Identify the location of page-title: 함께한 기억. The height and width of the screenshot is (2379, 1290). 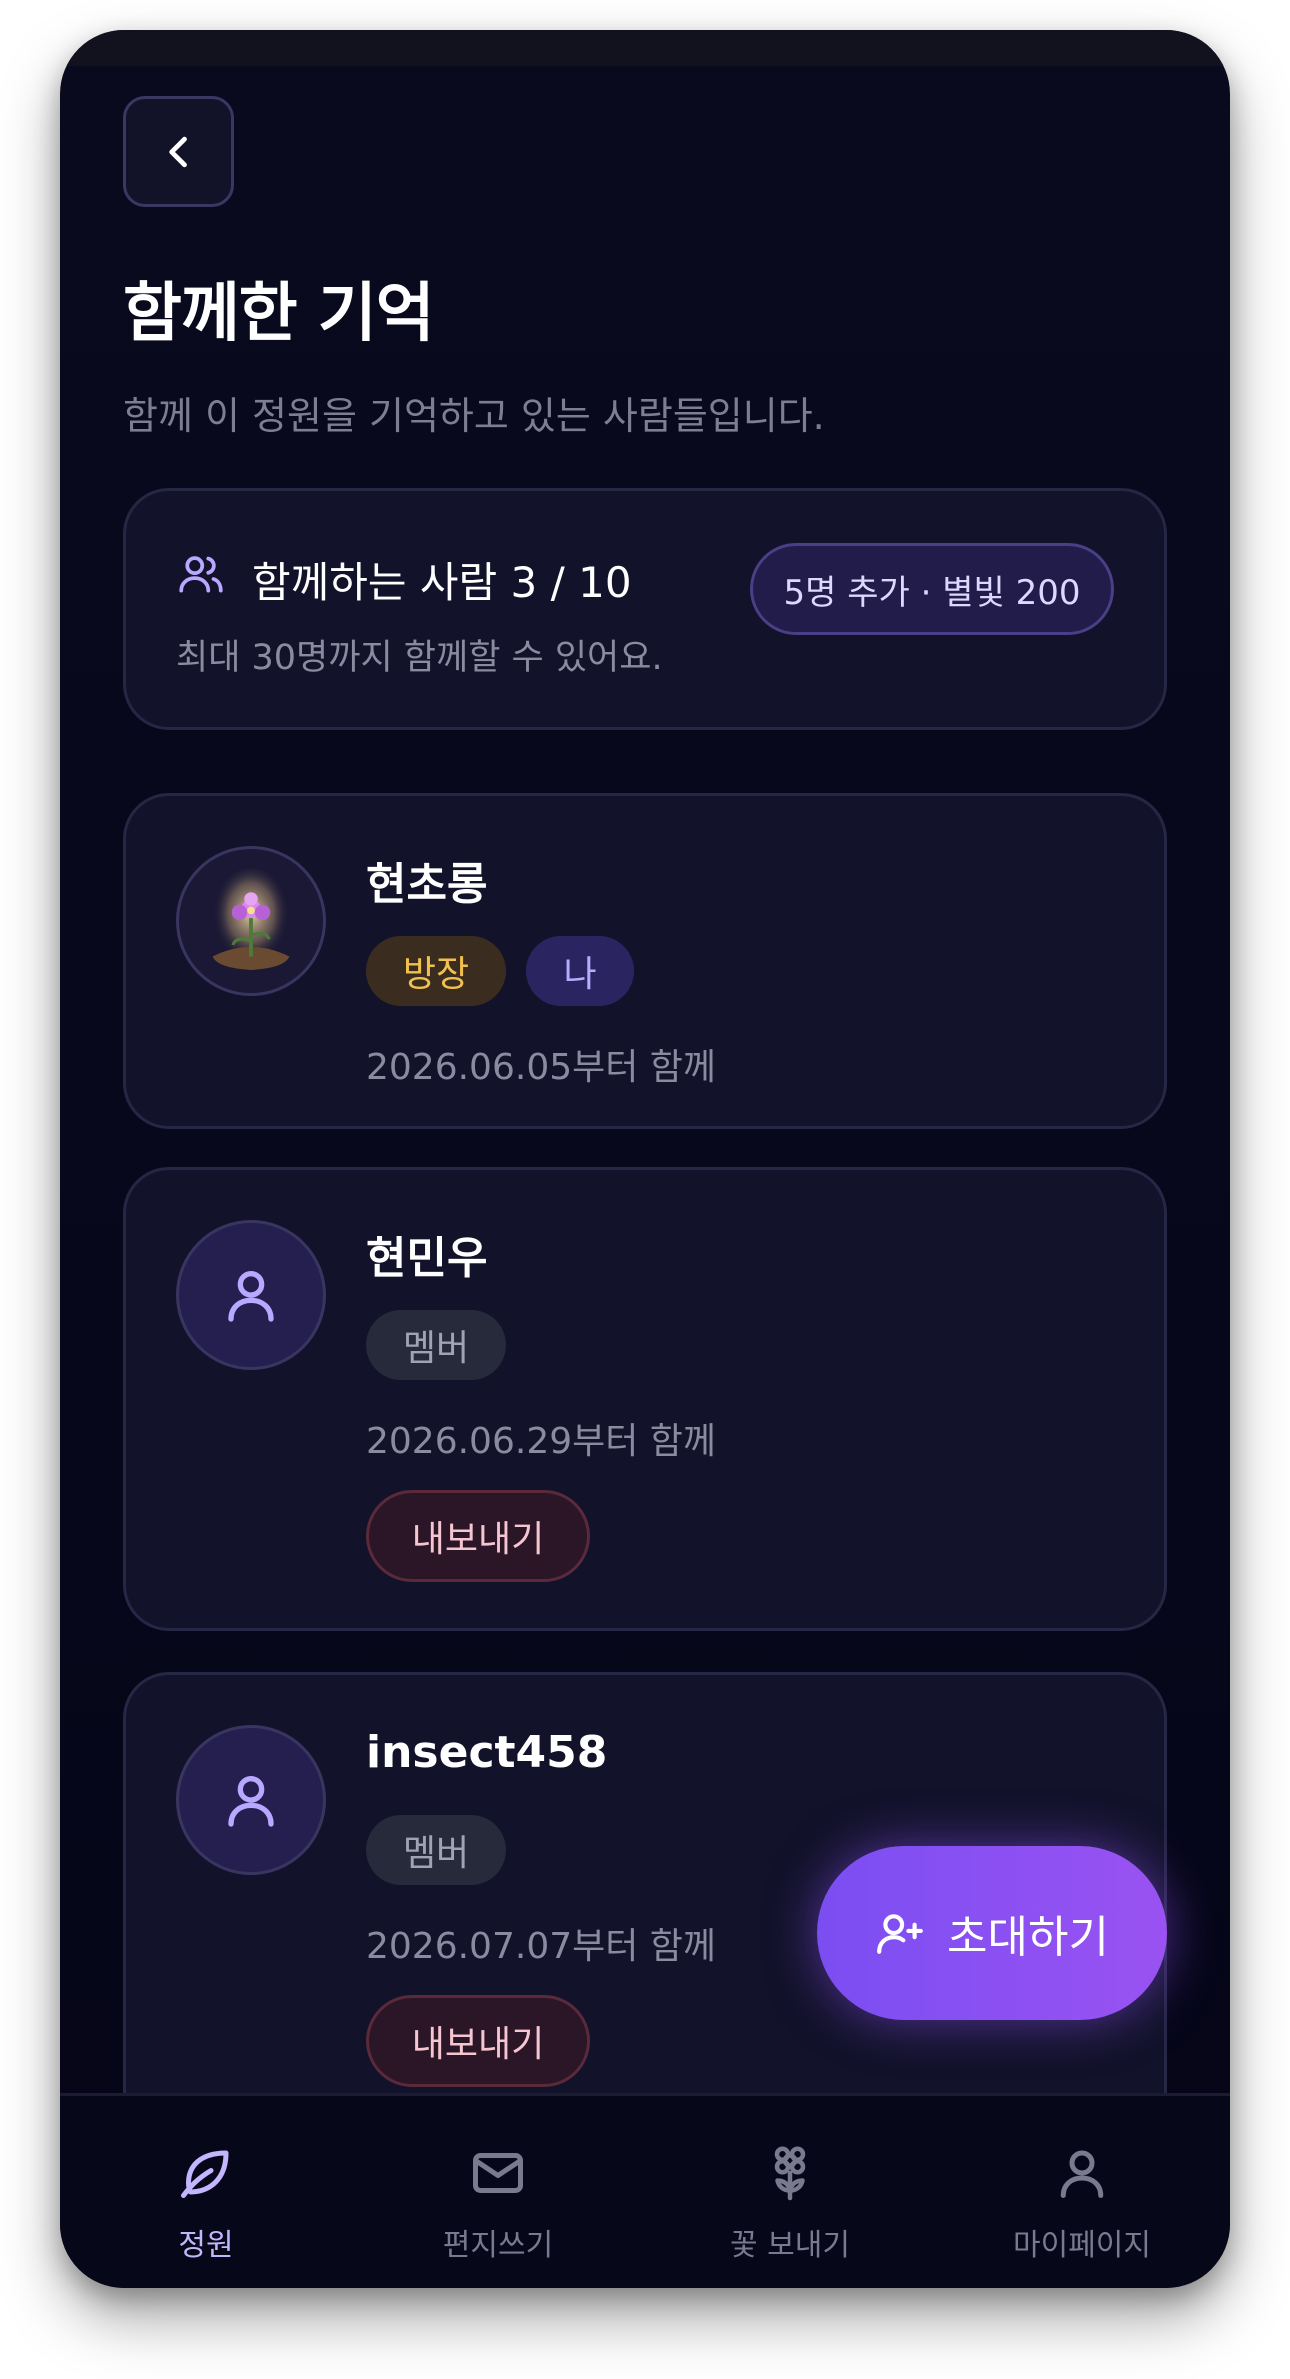
(279, 314).